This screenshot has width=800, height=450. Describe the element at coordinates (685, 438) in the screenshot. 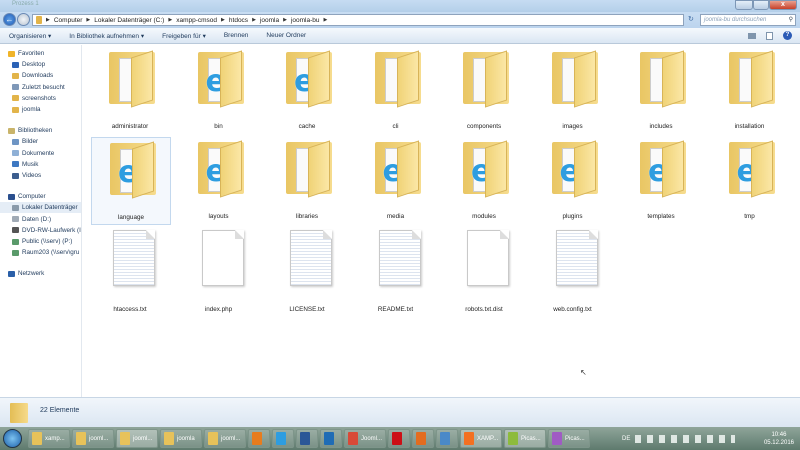

I see `tray-icons` at that location.